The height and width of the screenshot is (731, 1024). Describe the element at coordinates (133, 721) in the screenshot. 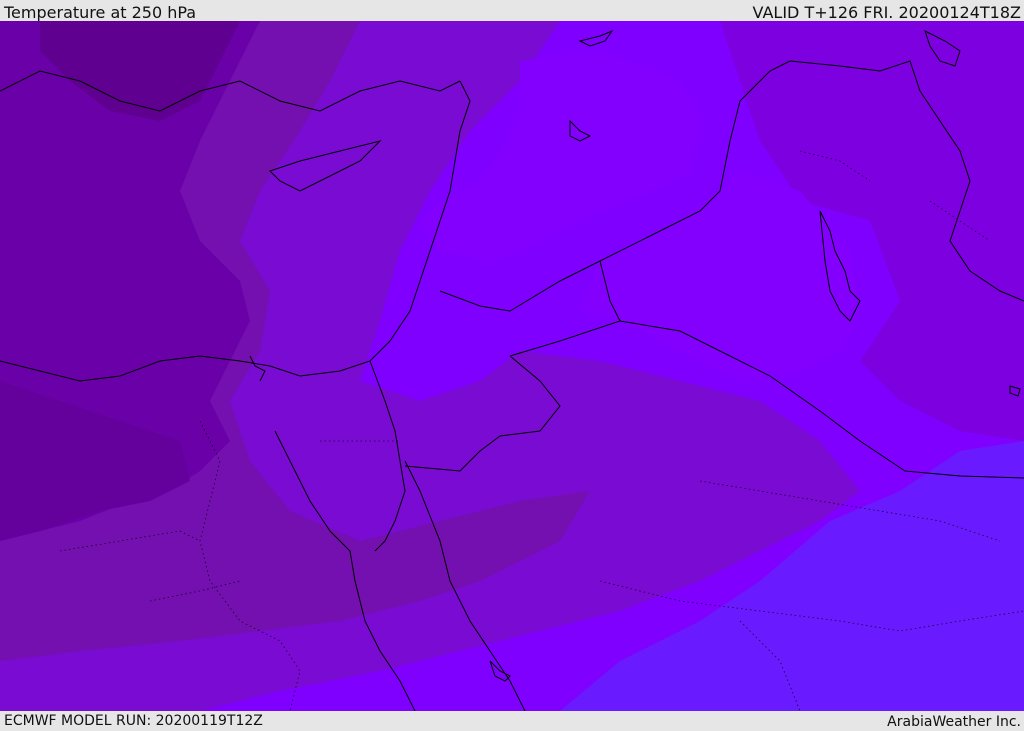

I see `model-run: ECMWF MODEL RUN: 20200119T12Z` at that location.